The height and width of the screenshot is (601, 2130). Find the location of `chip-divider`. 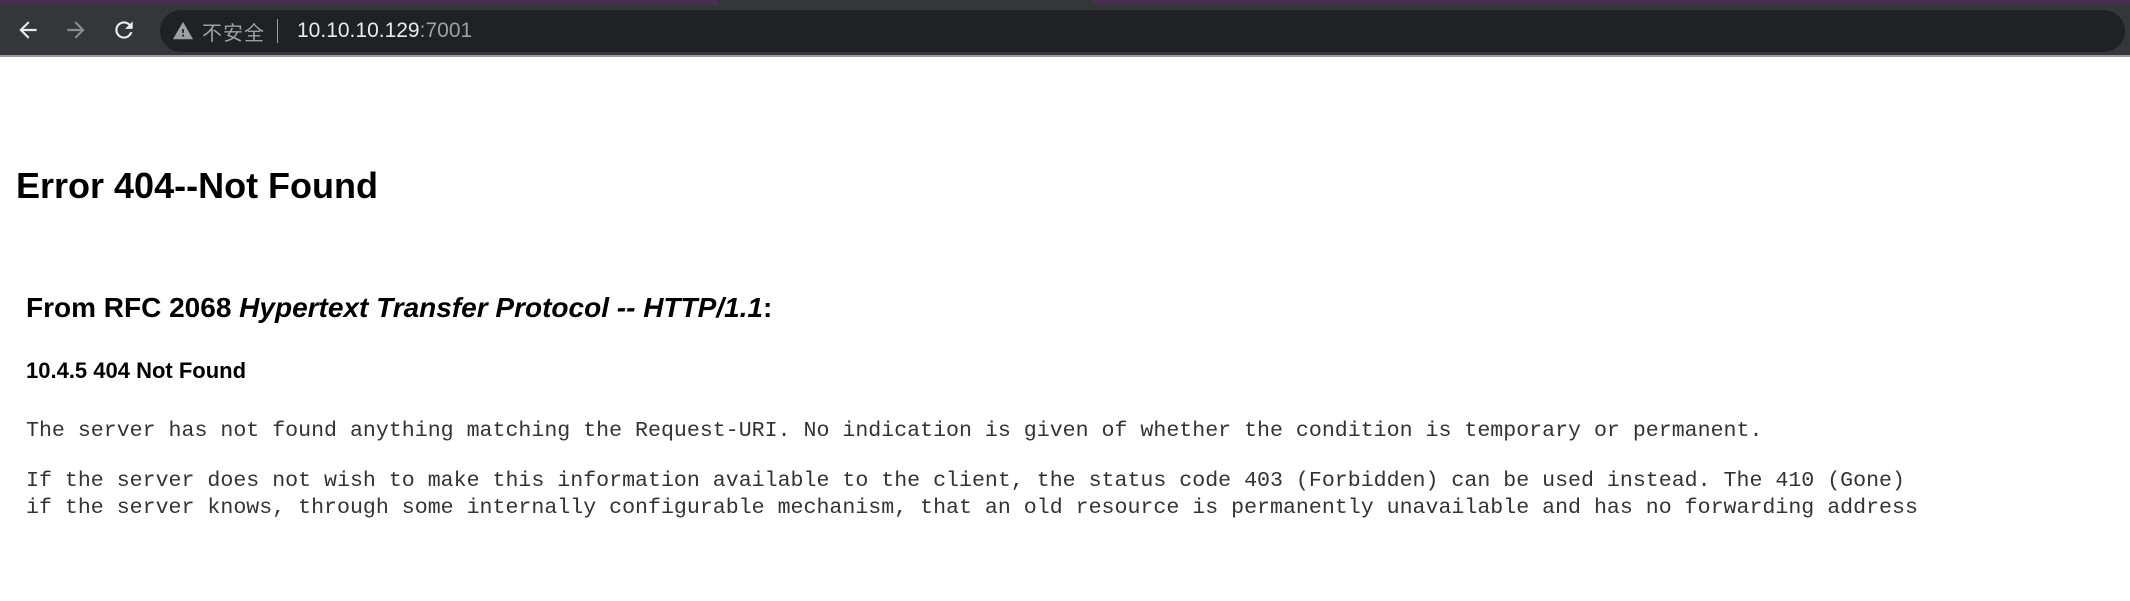

chip-divider is located at coordinates (277, 31).